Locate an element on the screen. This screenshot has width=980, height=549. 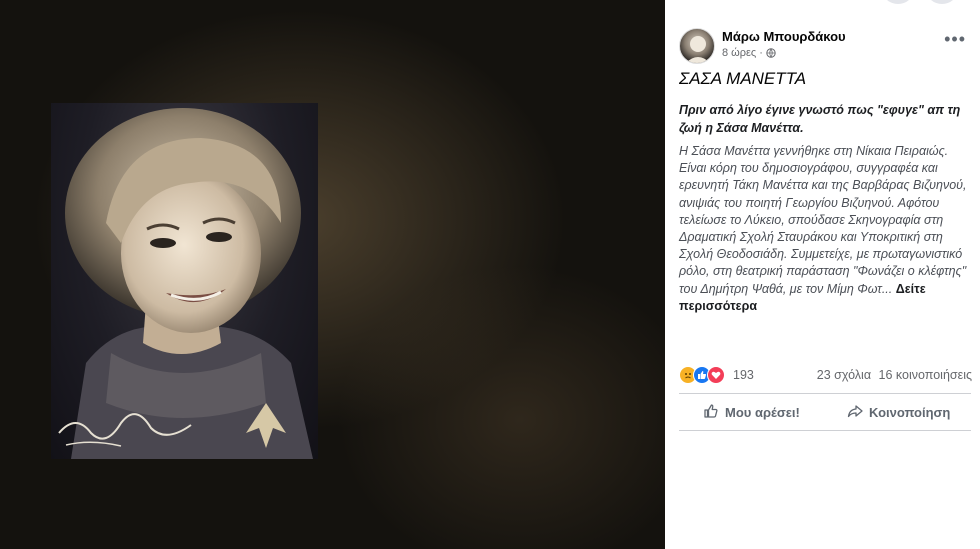
share-button-label: Κοινοποίηση is located at coordinates (910, 412).